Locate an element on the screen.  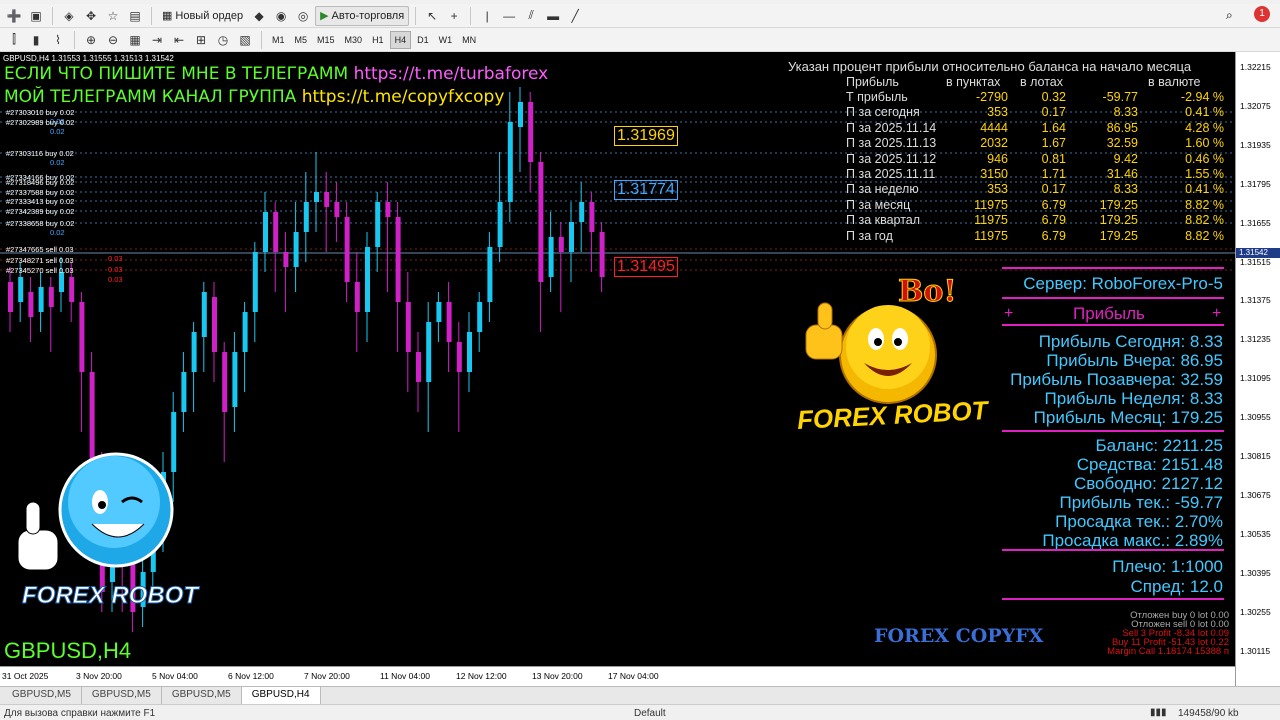
timeframe-w1: W1 is located at coordinates (446, 40).